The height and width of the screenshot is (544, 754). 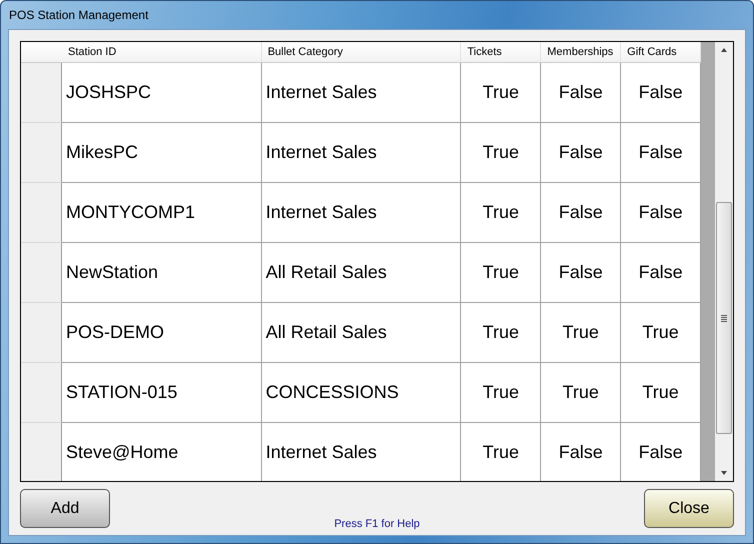 What do you see at coordinates (501, 52) in the screenshot?
I see `column-header: Tickets` at bounding box center [501, 52].